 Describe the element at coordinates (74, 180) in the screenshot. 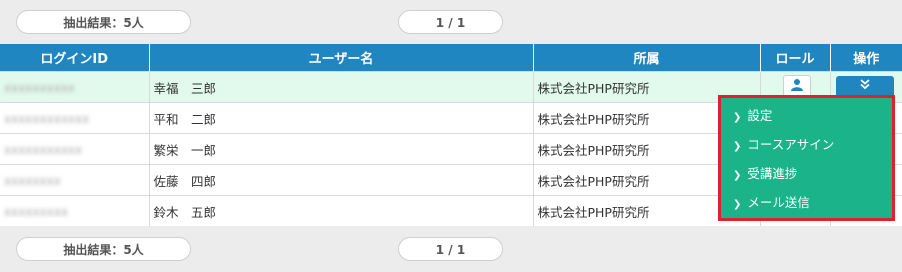

I see `login-id-cell: xxxxxxxx` at that location.